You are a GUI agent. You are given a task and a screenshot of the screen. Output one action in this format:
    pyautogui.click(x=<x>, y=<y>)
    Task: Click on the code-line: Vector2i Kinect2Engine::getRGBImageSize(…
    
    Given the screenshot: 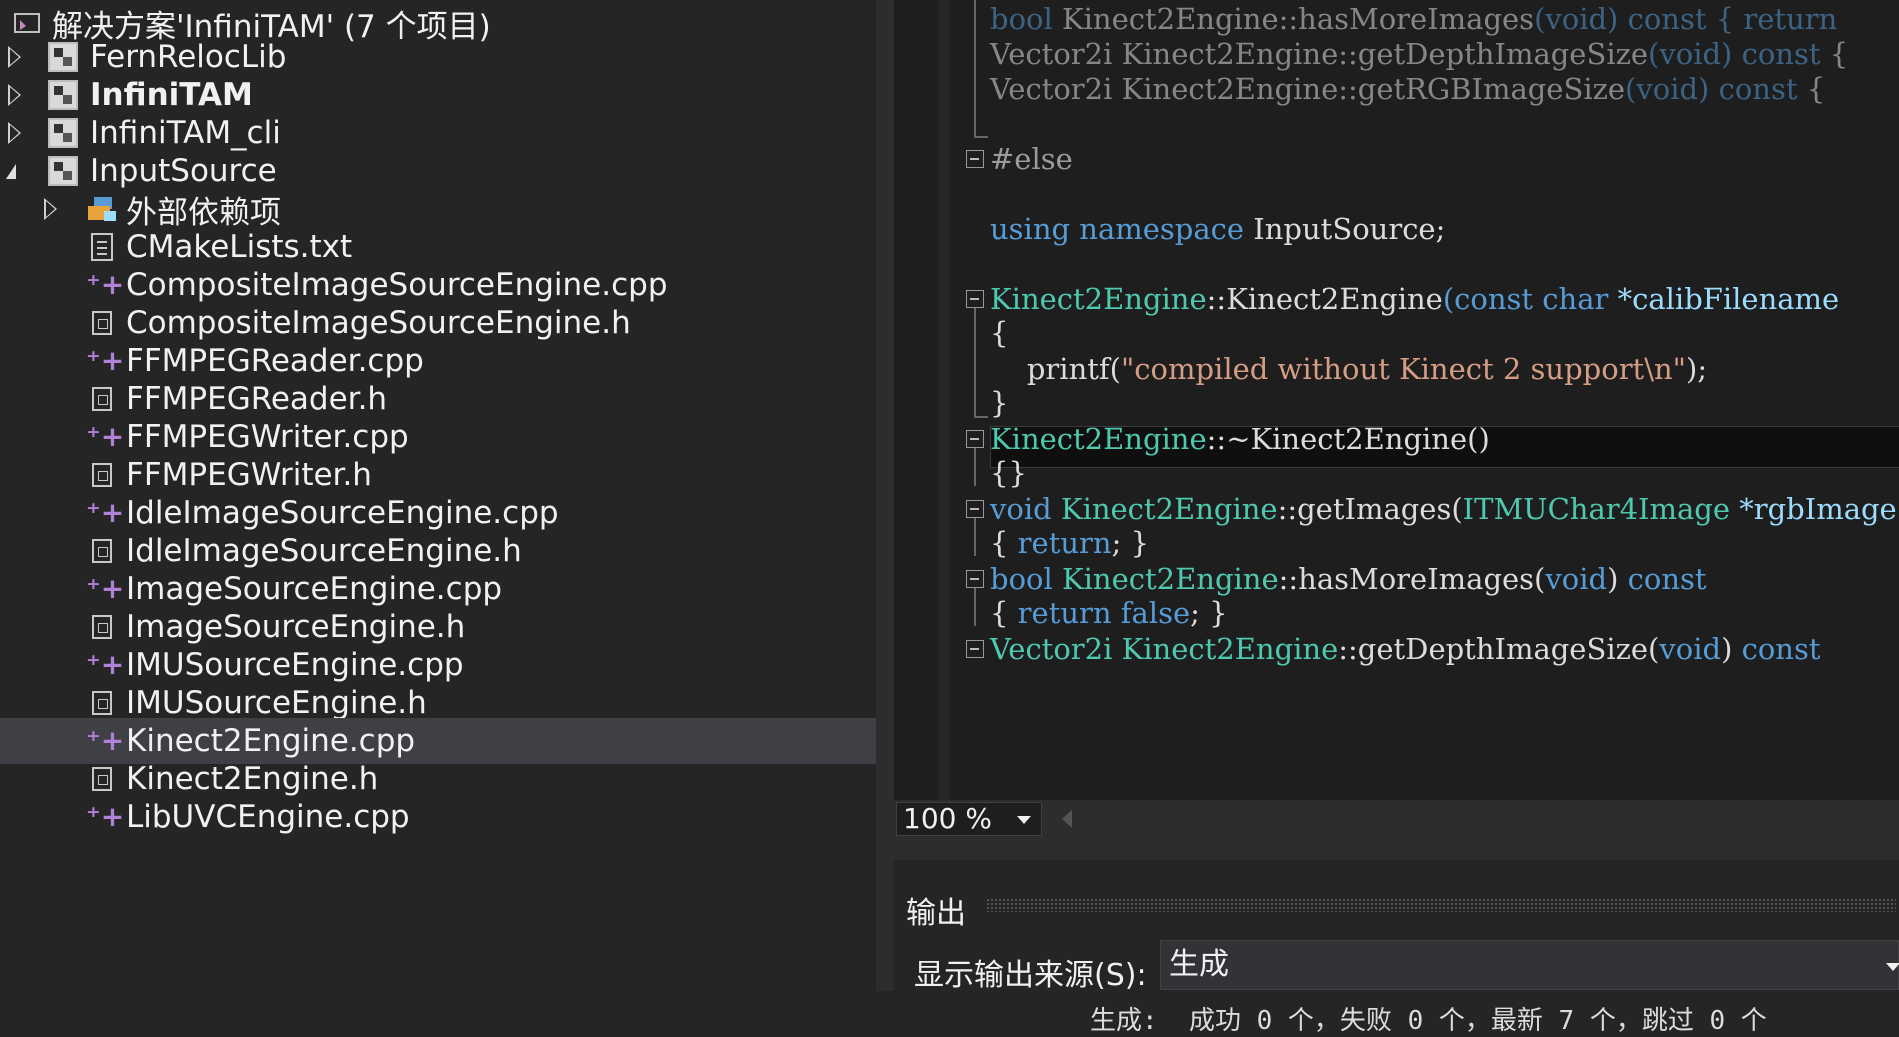 What is the action you would take?
    pyautogui.click(x=1407, y=89)
    